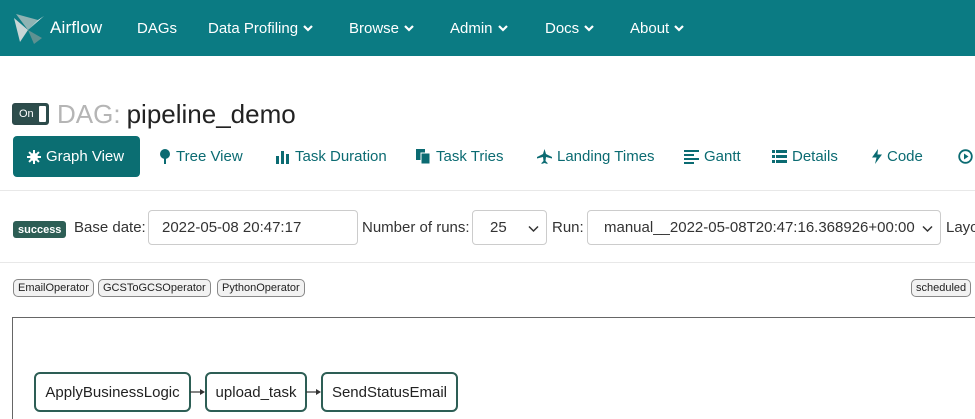 The height and width of the screenshot is (419, 975). Describe the element at coordinates (29, 29) in the screenshot. I see `airflow-logo-icon` at that location.